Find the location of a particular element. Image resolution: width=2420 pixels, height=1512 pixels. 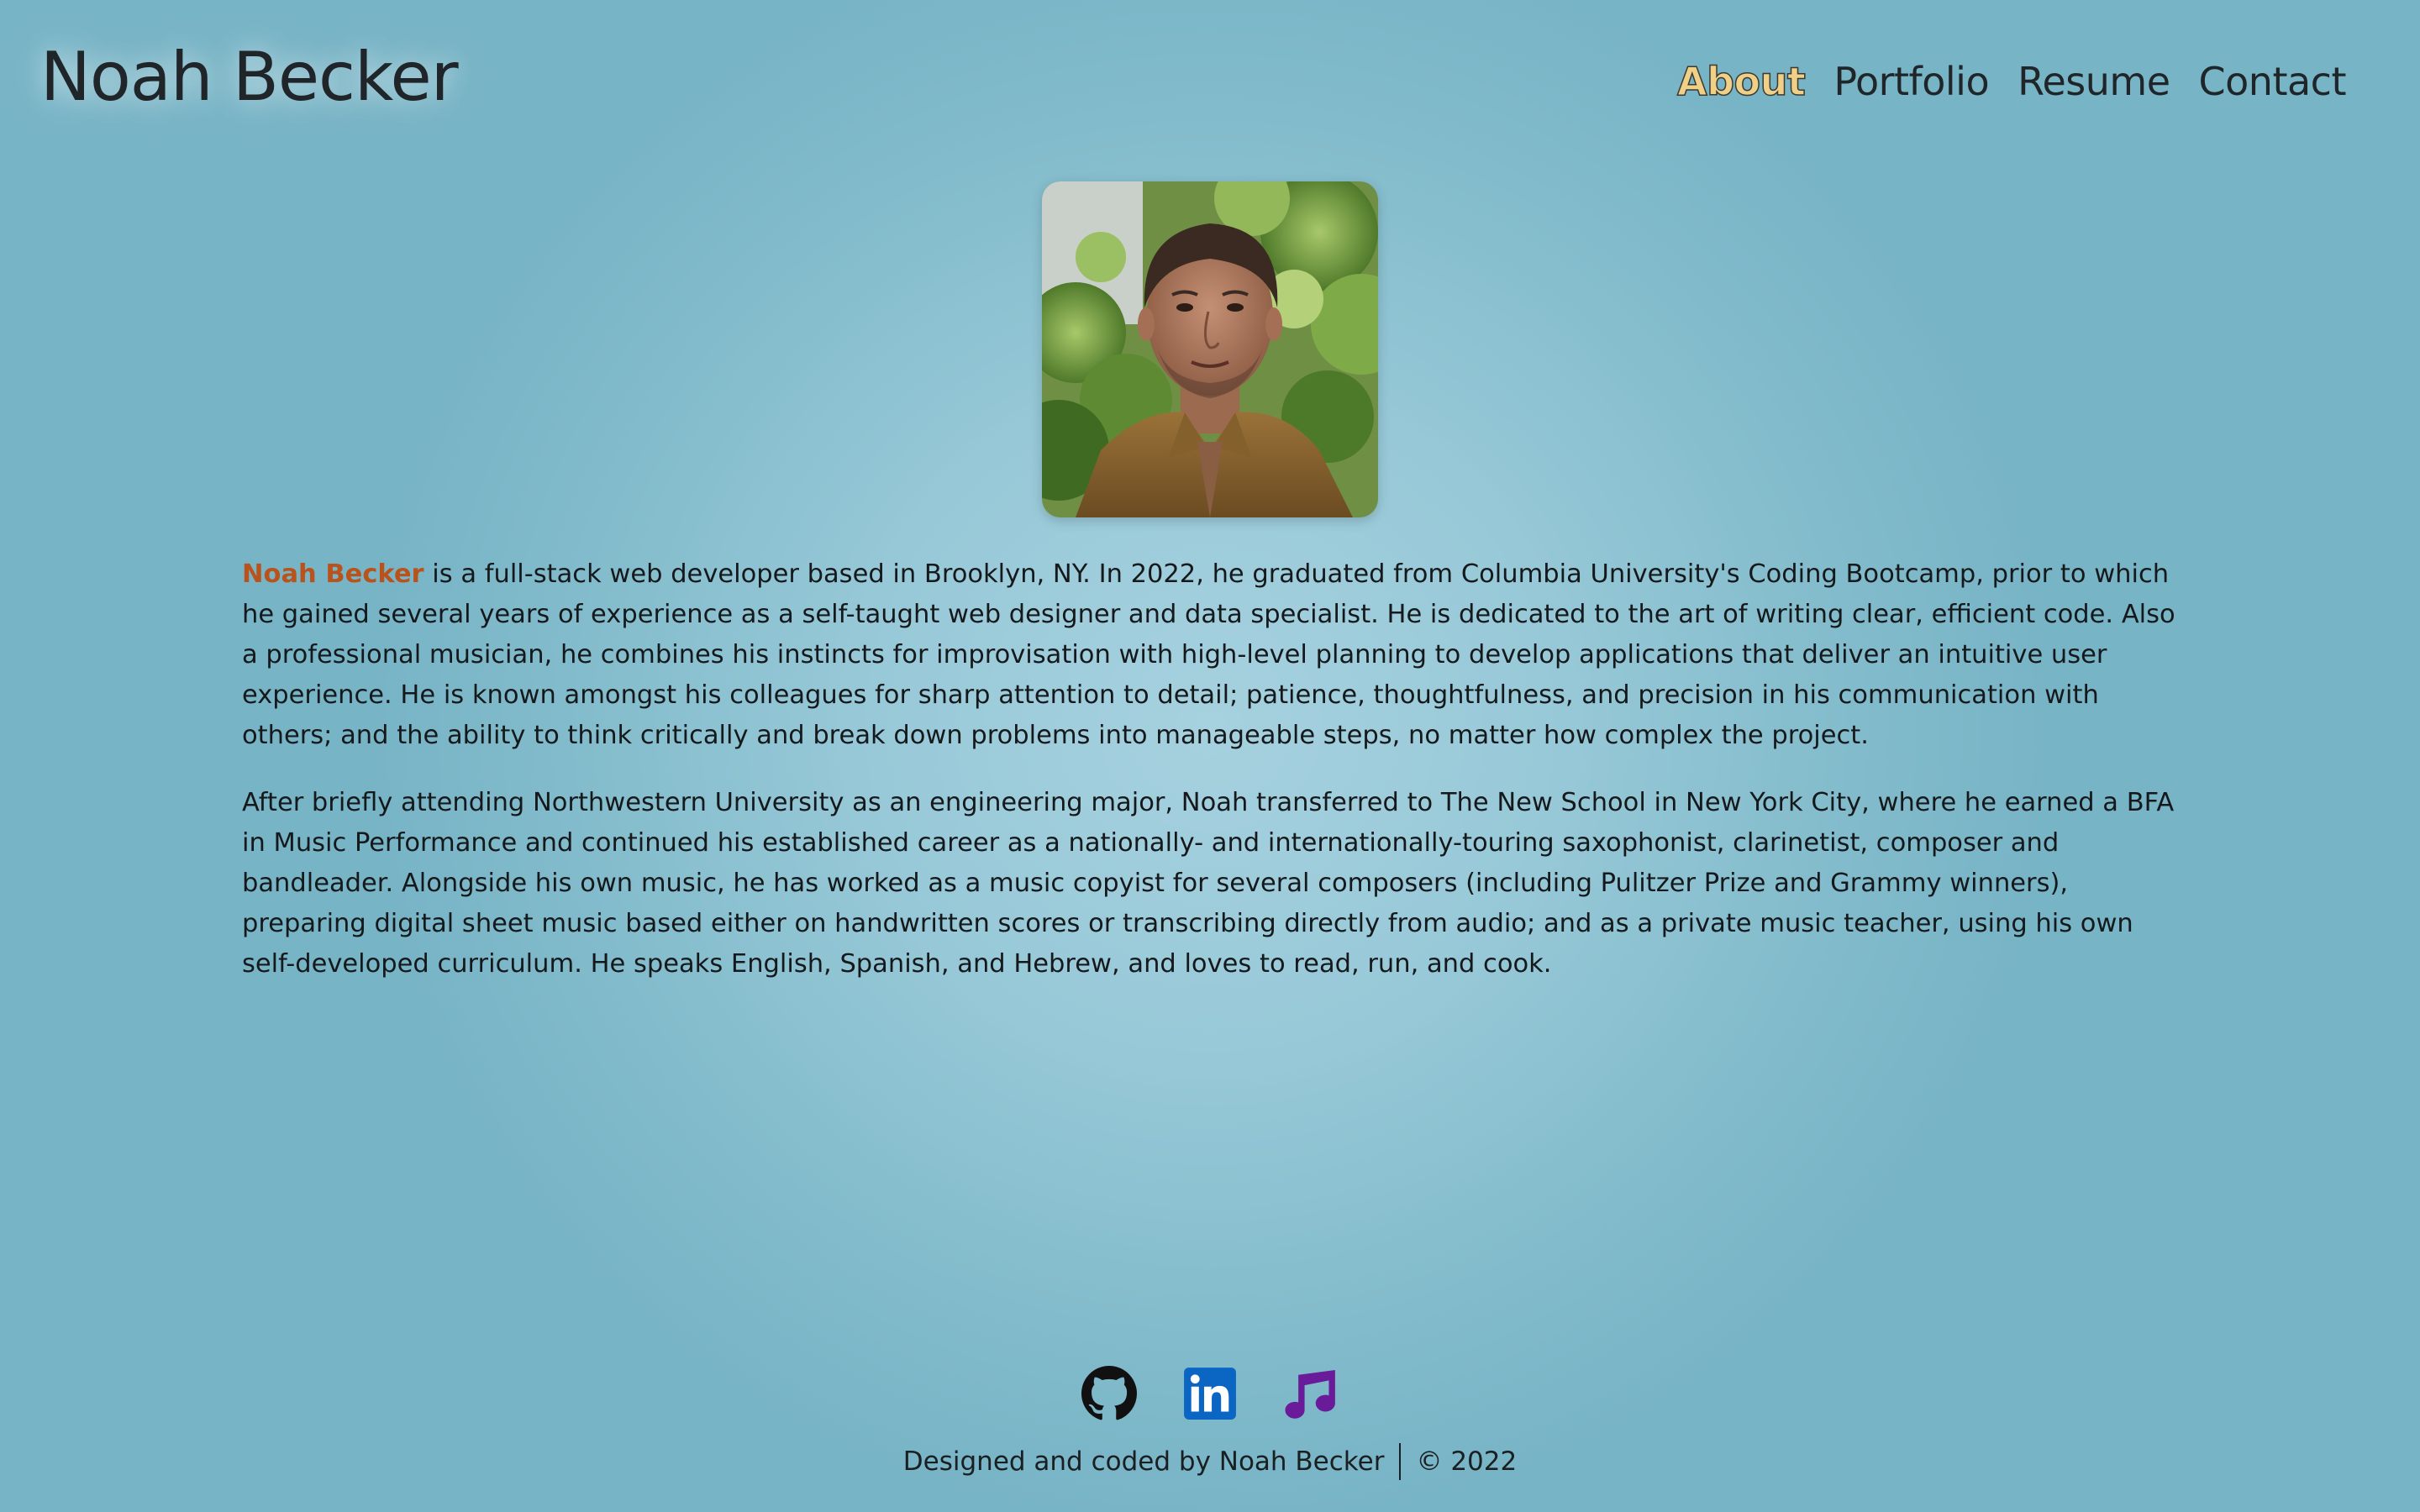

profile-photo is located at coordinates (1210, 349).